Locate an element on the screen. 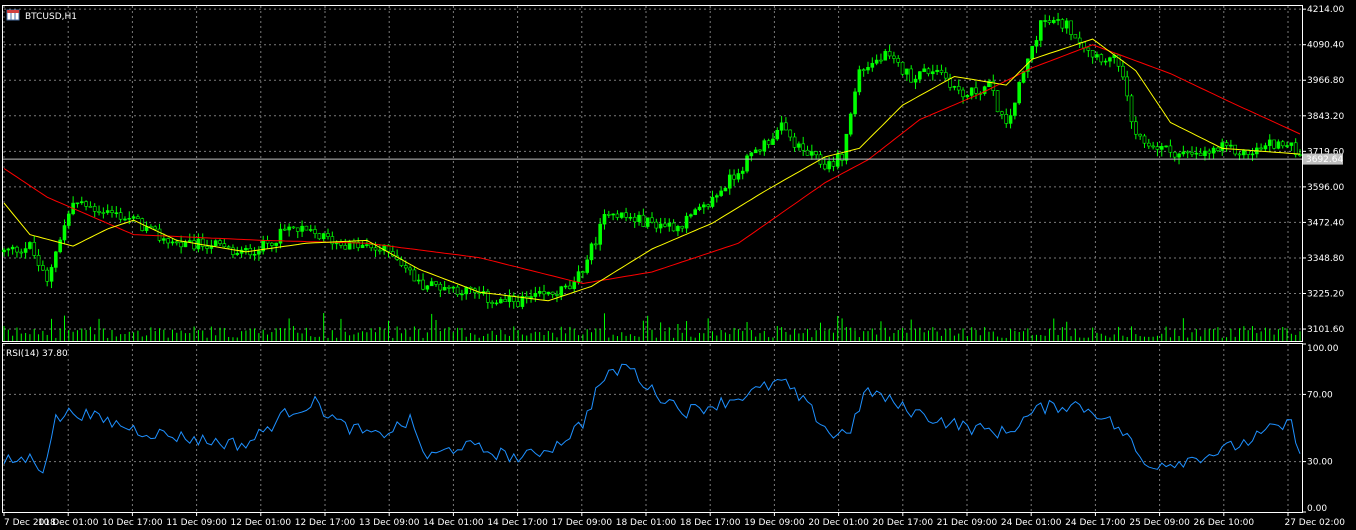 Image resolution: width=1356 pixels, height=530 pixels. time-tick-label: 27 Dec 02:00 is located at coordinates (1314, 523).